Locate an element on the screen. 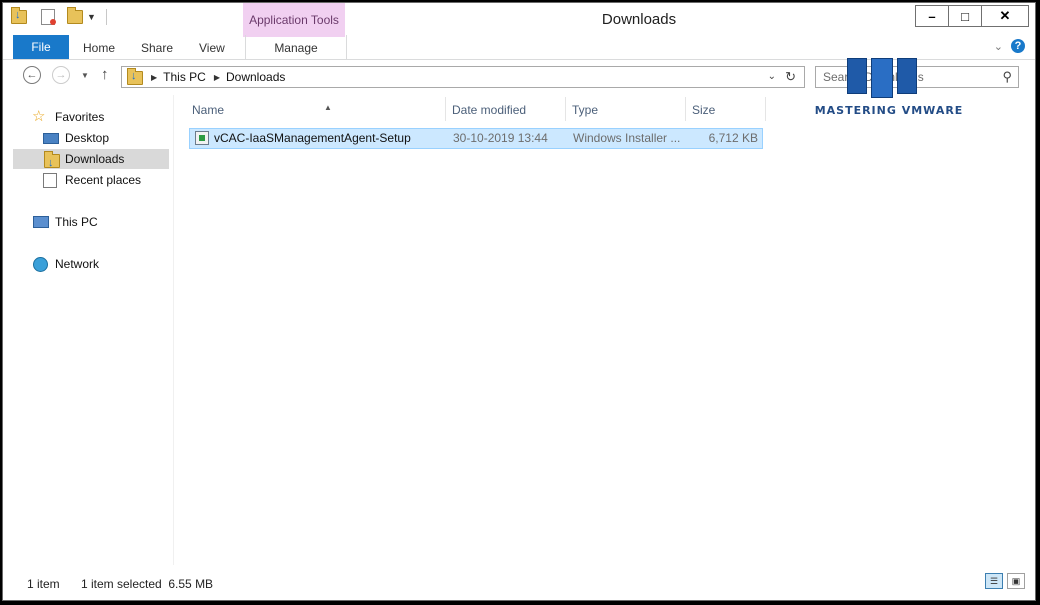 The width and height of the screenshot is (1040, 605). close-icon: ✕ is located at coordinates (1005, 15).